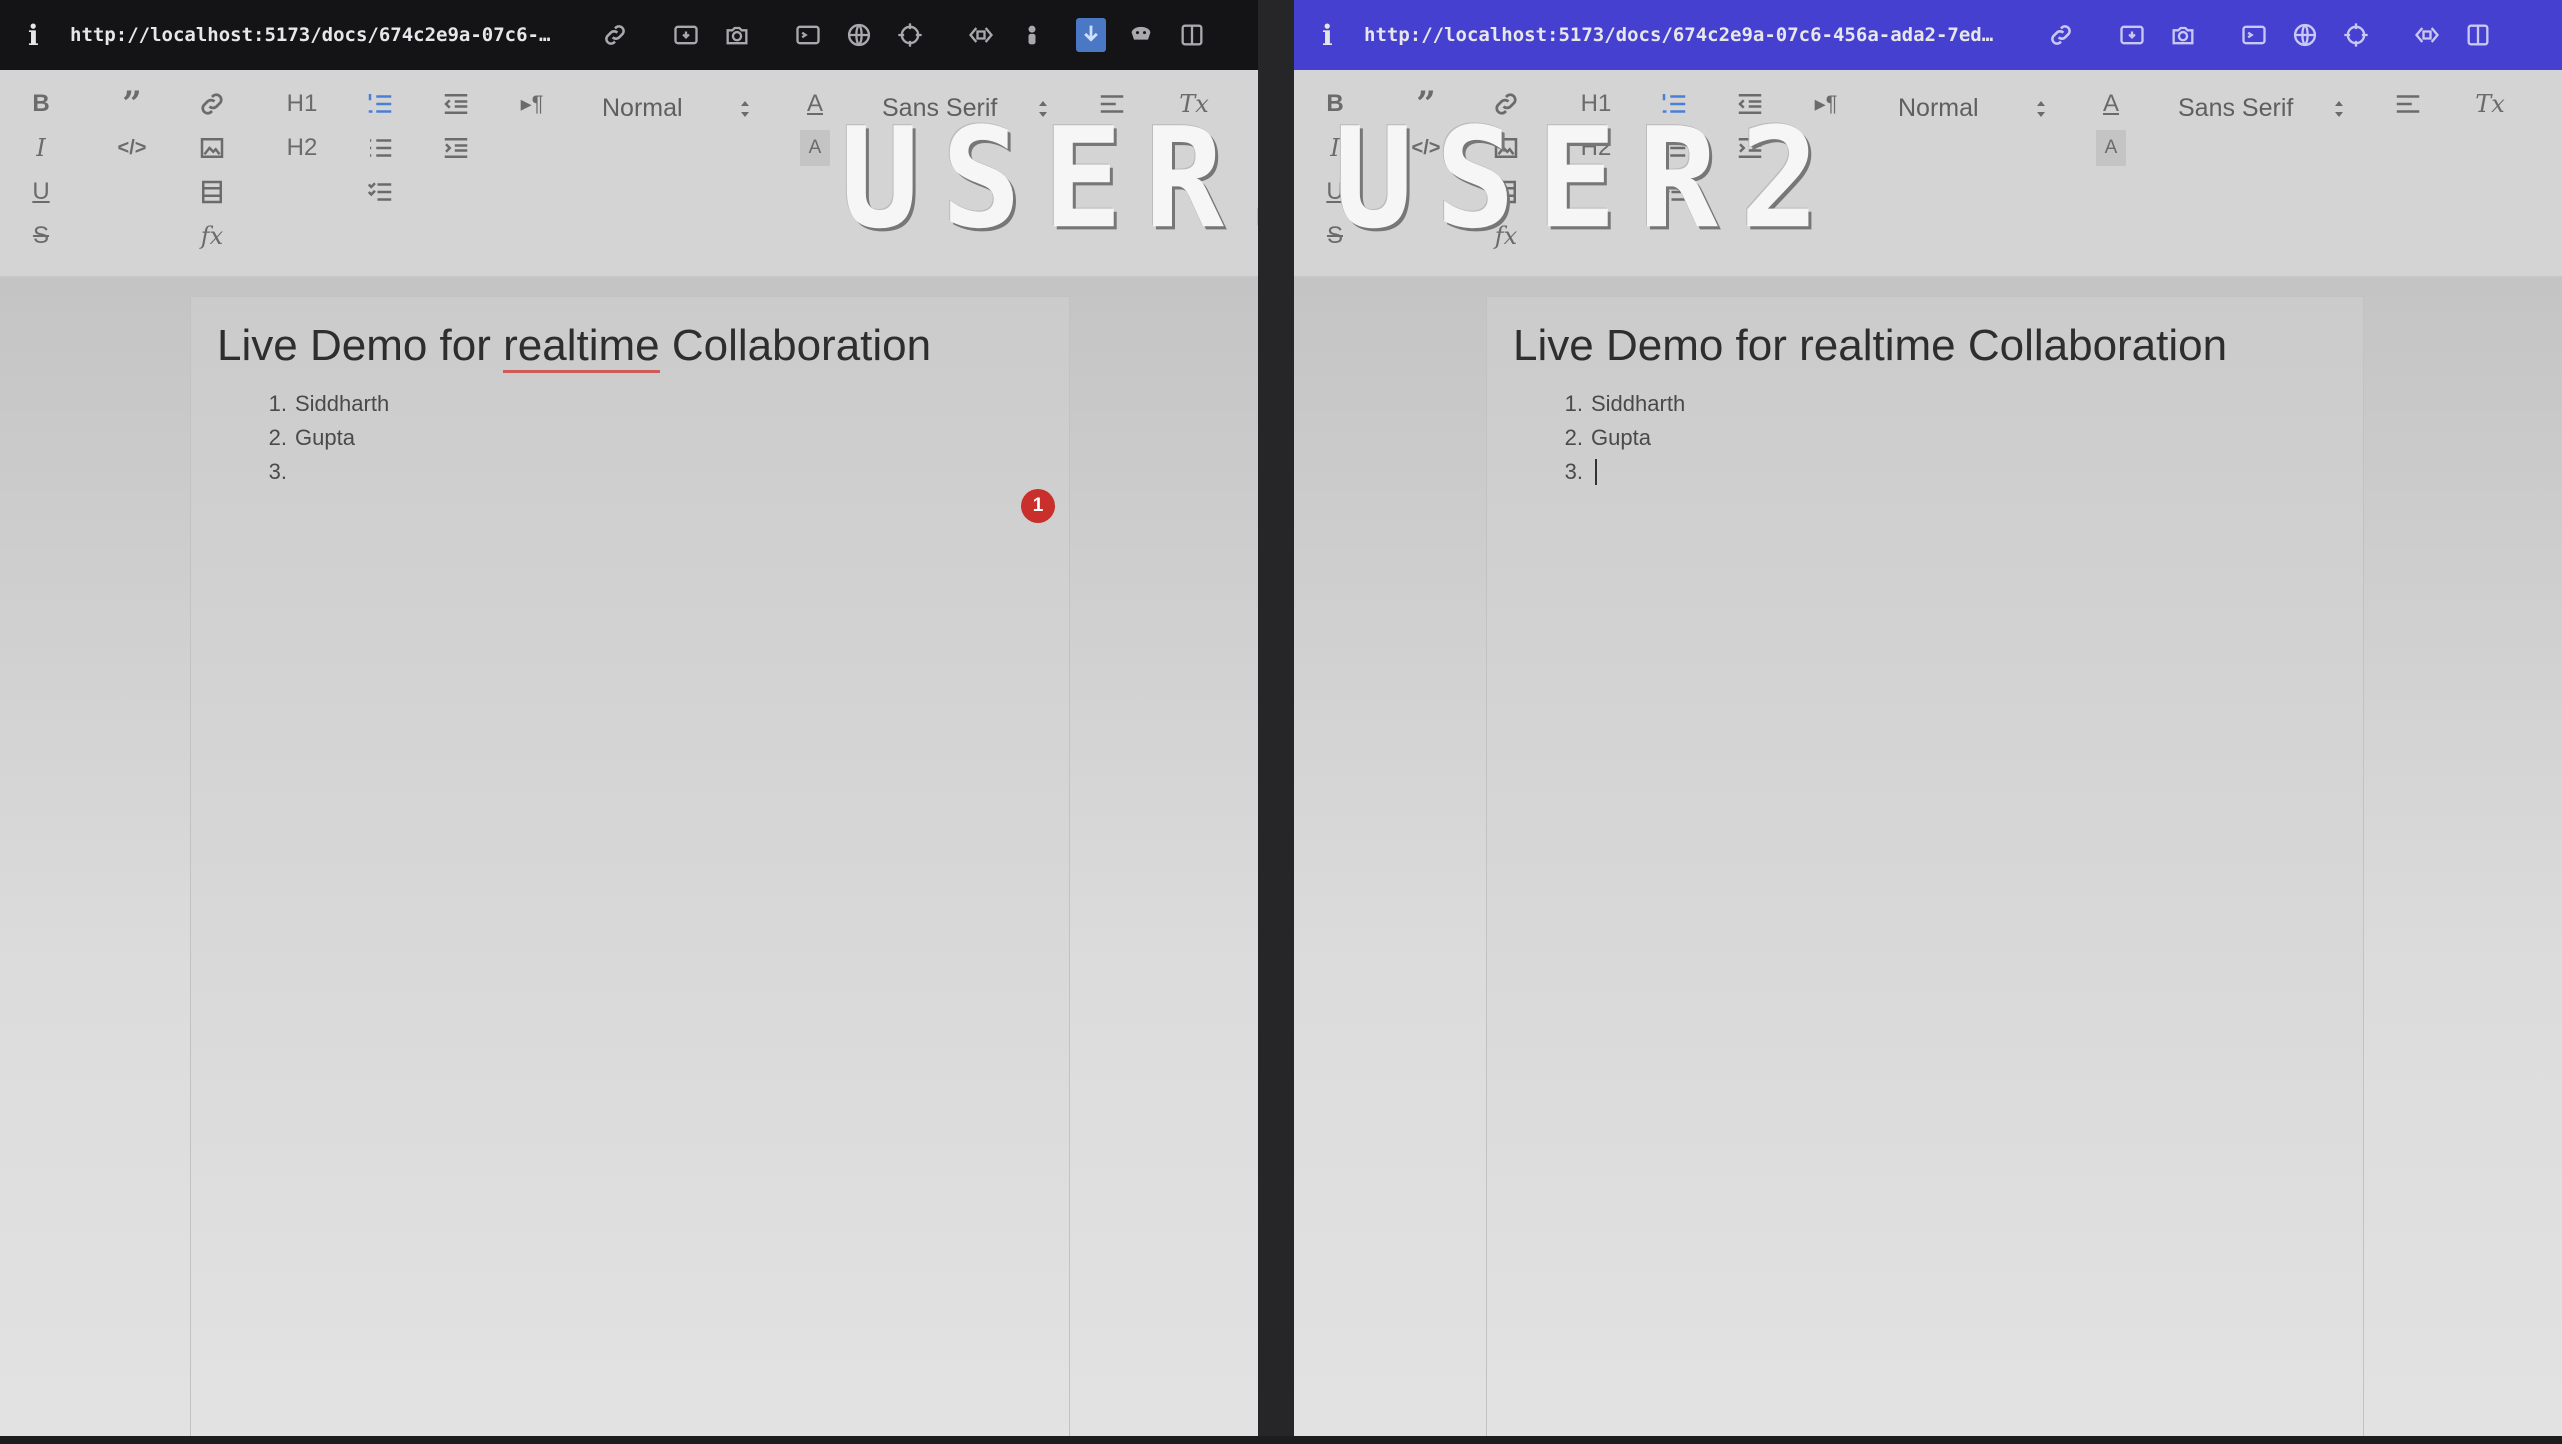 Image resolution: width=2562 pixels, height=1444 pixels. Describe the element at coordinates (1141, 35) in the screenshot. I see `extension-cap-icon` at that location.